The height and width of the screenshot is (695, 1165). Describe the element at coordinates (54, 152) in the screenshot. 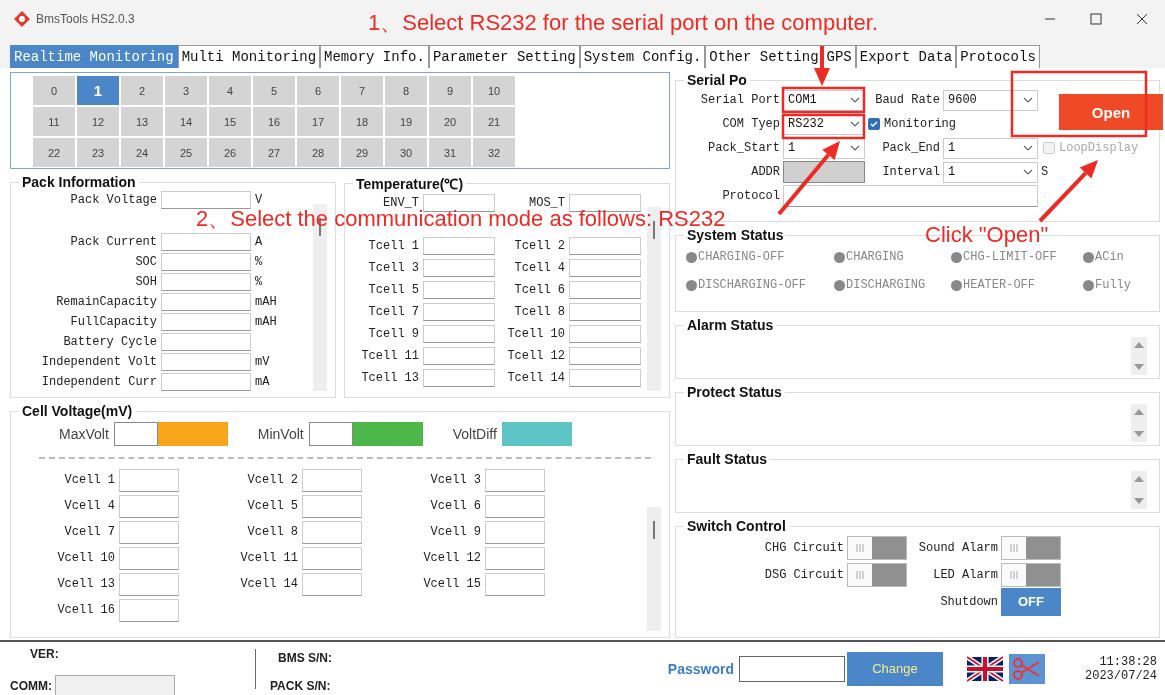

I see `device-button: 22` at that location.